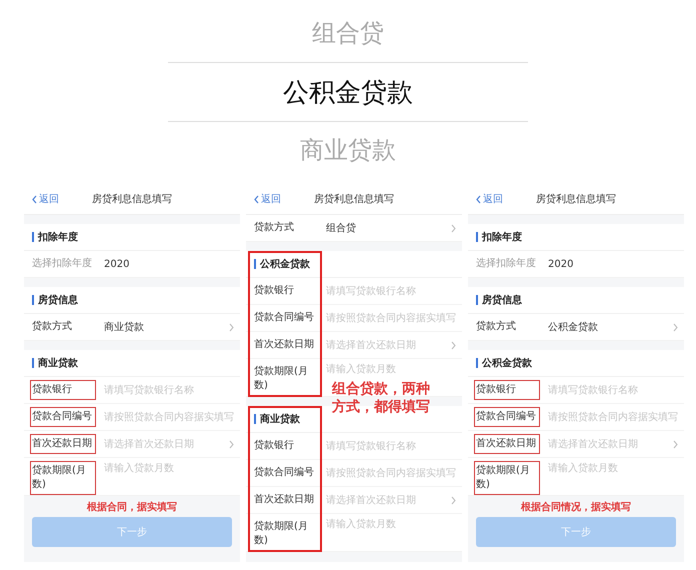 The height and width of the screenshot is (570, 696). I want to click on loan-type-heading: 公积金贷款, so click(348, 93).